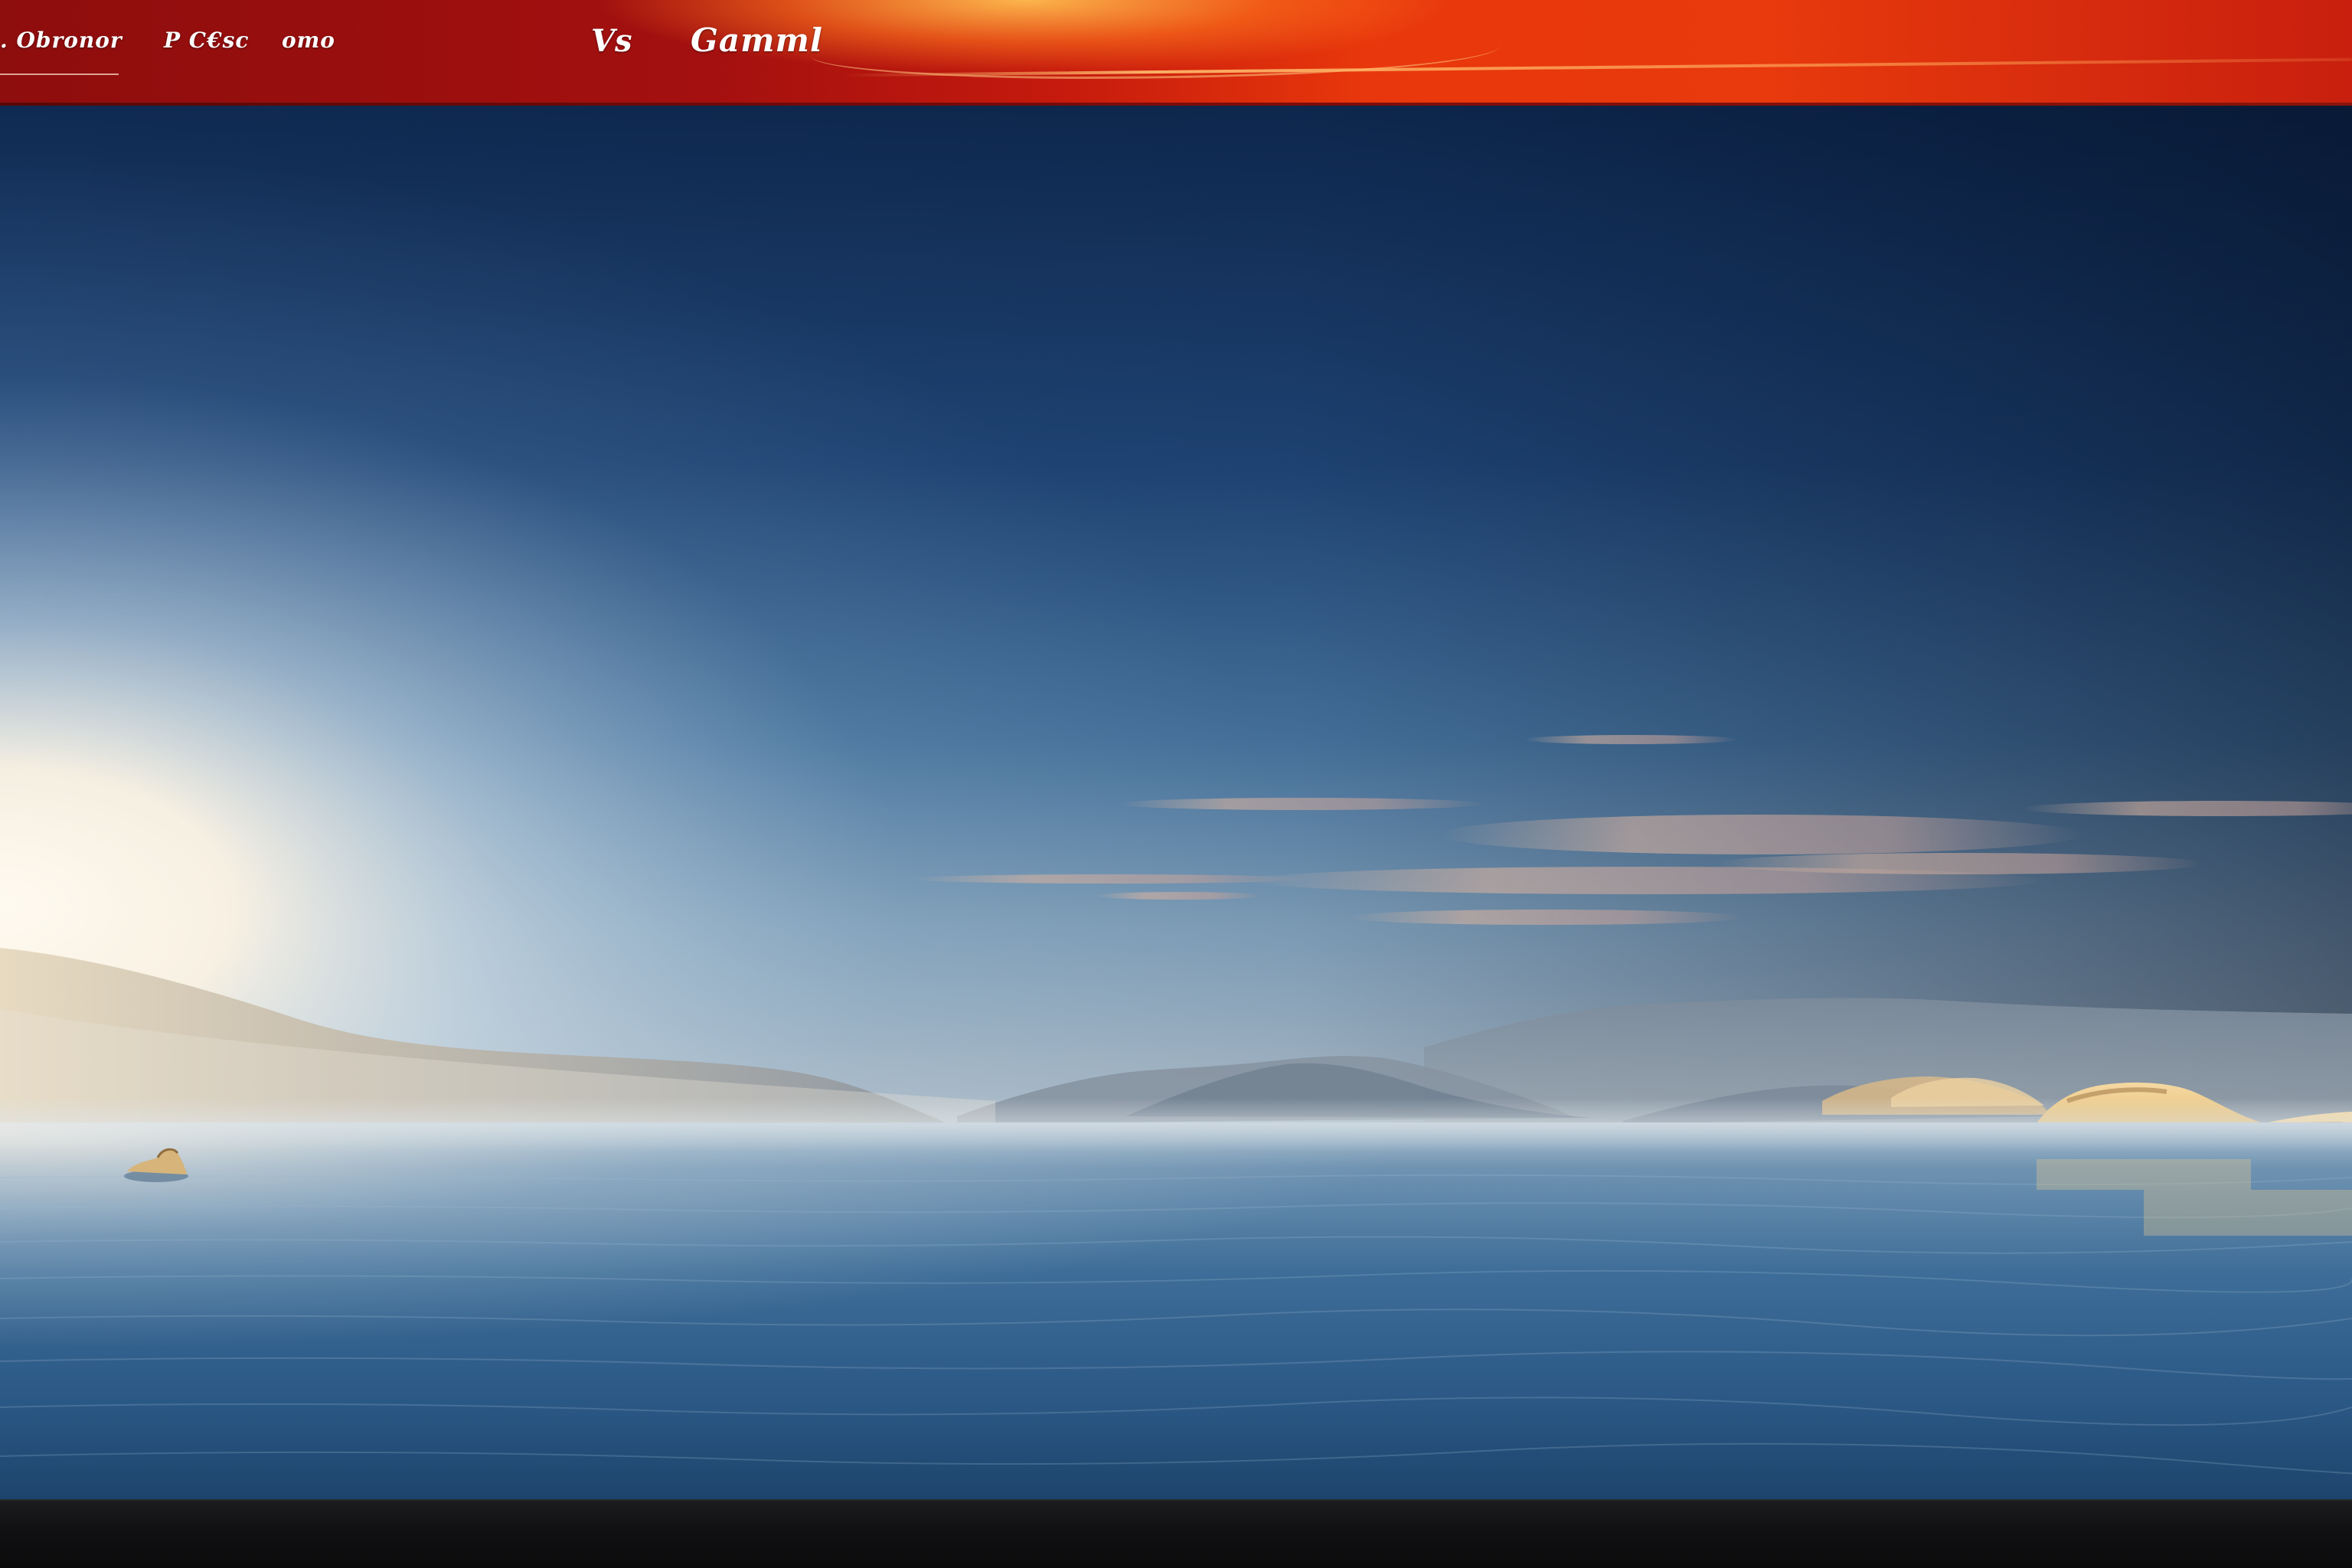 This screenshot has height=1568, width=2352. What do you see at coordinates (59, 74) in the screenshot?
I see `active-nav-underline` at bounding box center [59, 74].